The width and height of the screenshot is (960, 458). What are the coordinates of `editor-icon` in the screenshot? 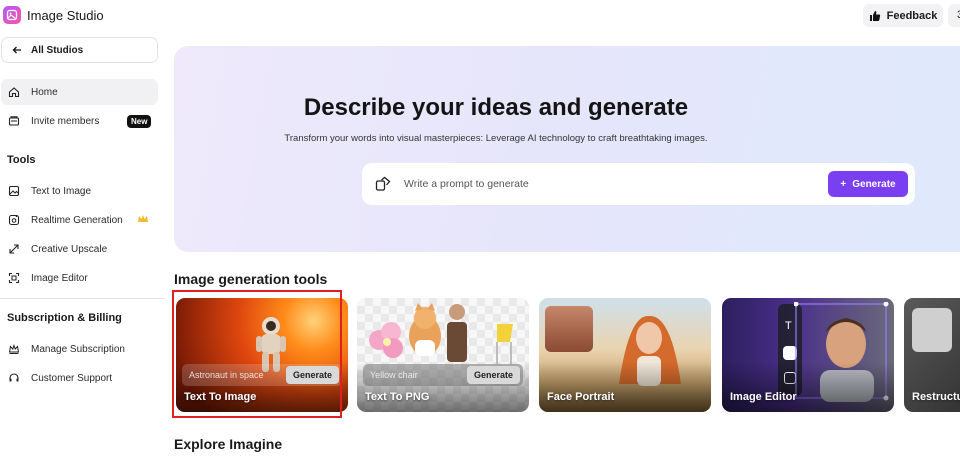 It's located at (13, 278).